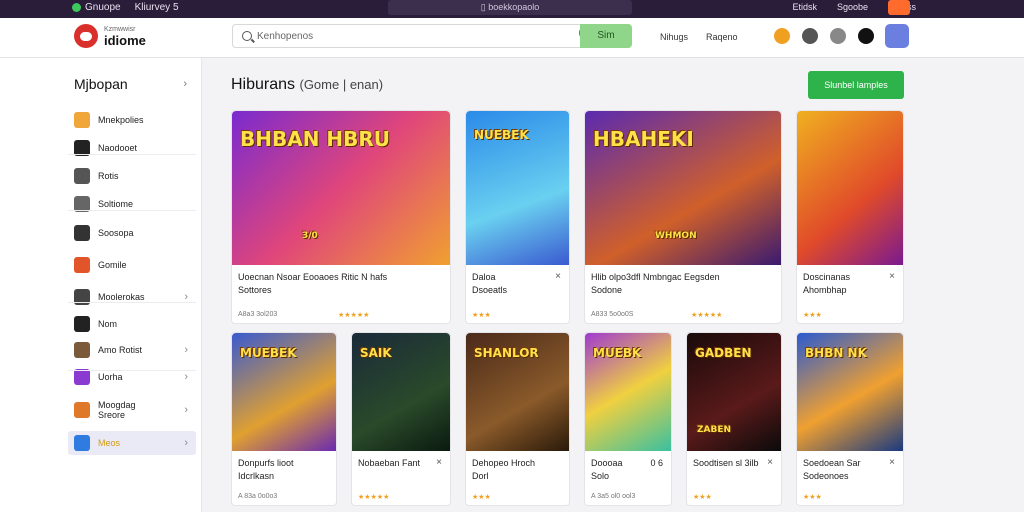 The image size is (1024, 512). Describe the element at coordinates (132, 297) in the screenshot. I see `sidebar-item: Moolerokas ›` at that location.